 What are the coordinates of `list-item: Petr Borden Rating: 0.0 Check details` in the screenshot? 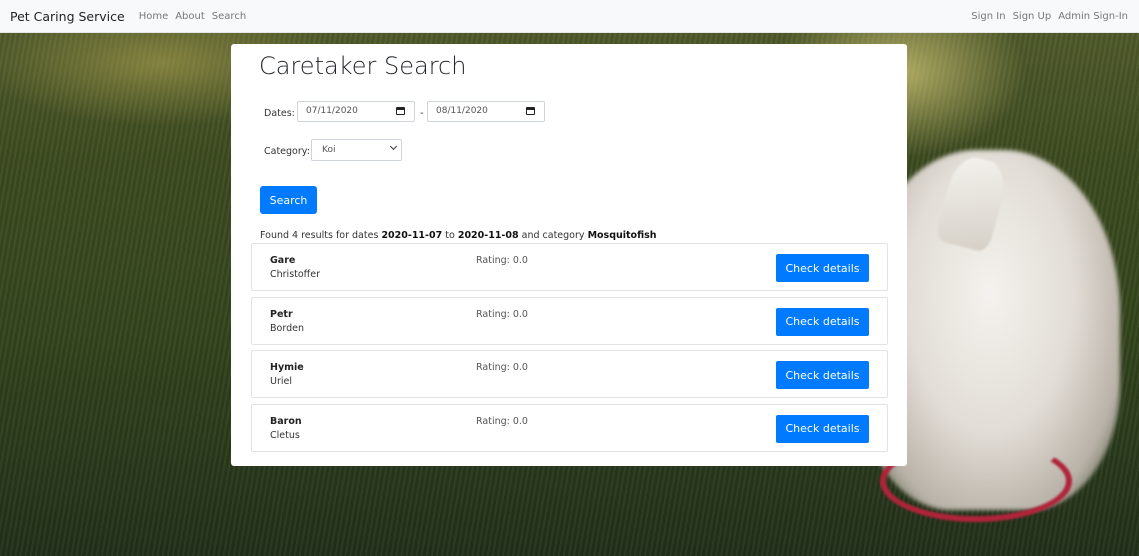 It's located at (569, 320).